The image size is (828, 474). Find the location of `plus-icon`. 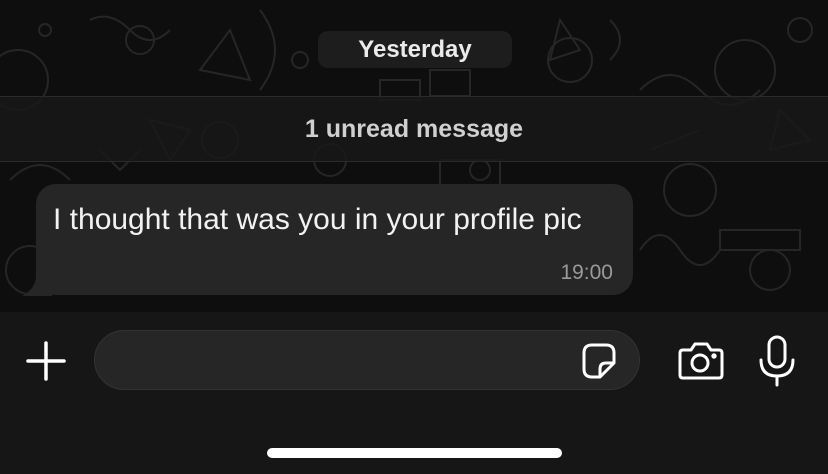

plus-icon is located at coordinates (46, 361).